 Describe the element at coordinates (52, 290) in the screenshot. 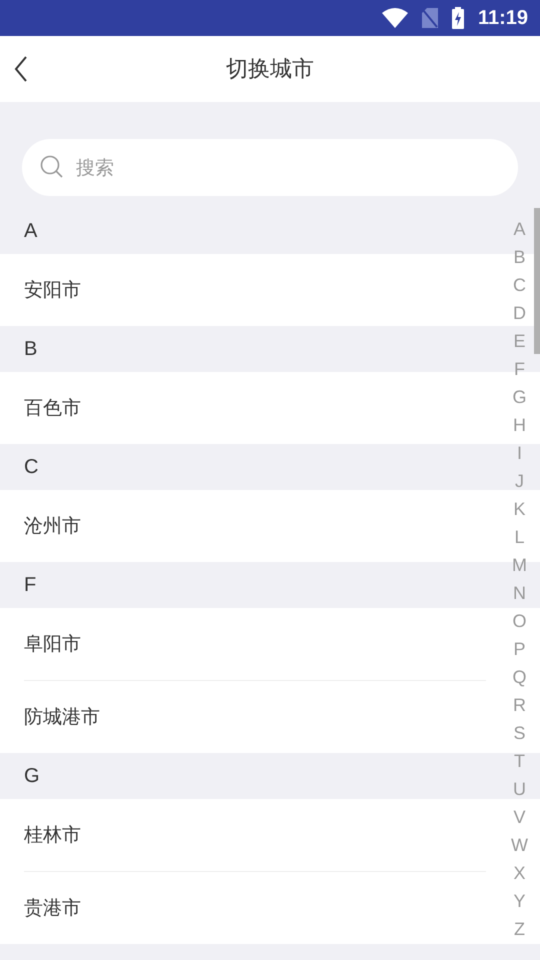

I see `city-item: 安阳市` at that location.